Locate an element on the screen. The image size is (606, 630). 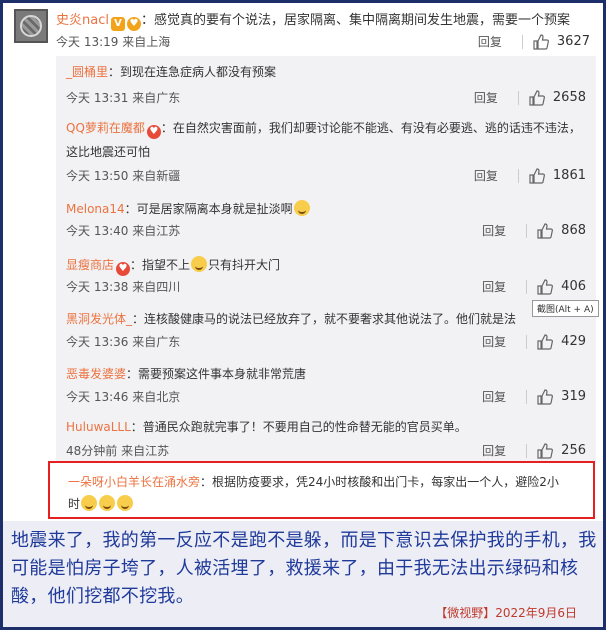
reply-body: ：到现在连急症病人都没有预案 is located at coordinates (192, 72).